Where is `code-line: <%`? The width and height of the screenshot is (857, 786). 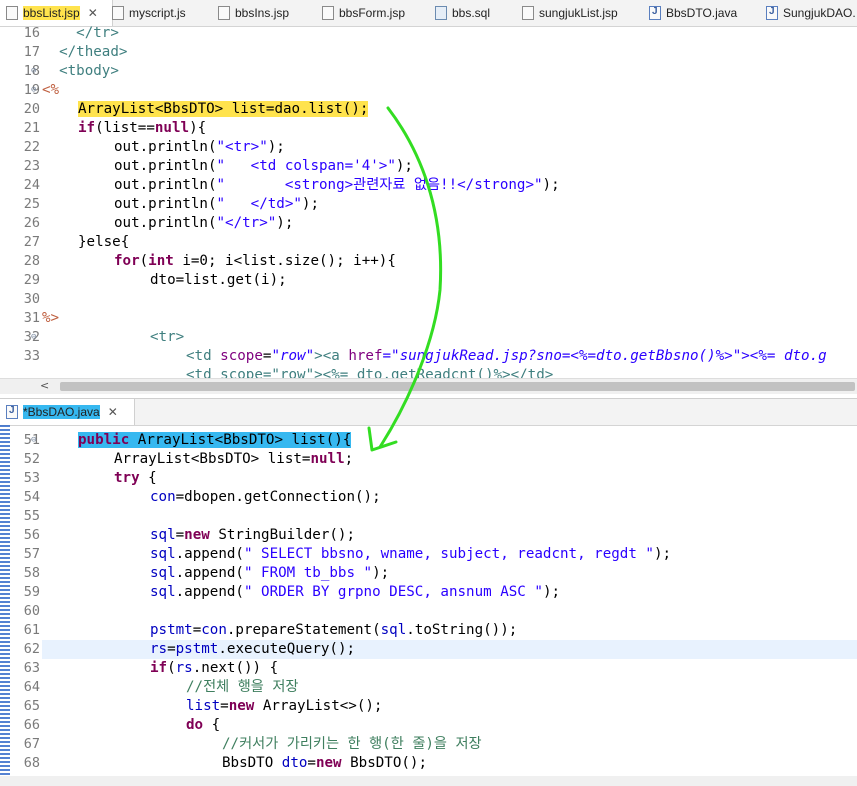 code-line: <% is located at coordinates (51, 90).